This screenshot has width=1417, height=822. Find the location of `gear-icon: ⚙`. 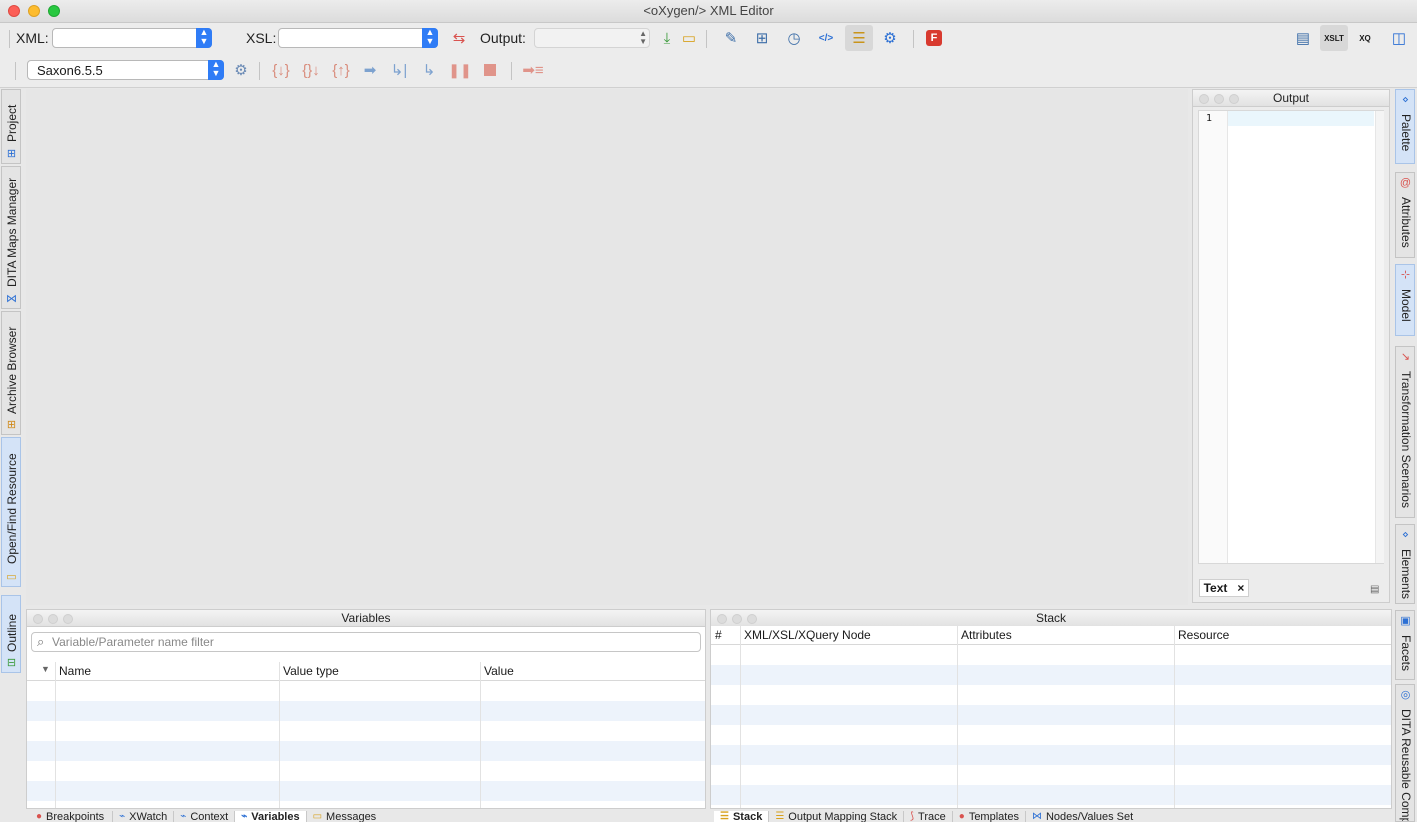

gear-icon: ⚙ is located at coordinates (890, 38).